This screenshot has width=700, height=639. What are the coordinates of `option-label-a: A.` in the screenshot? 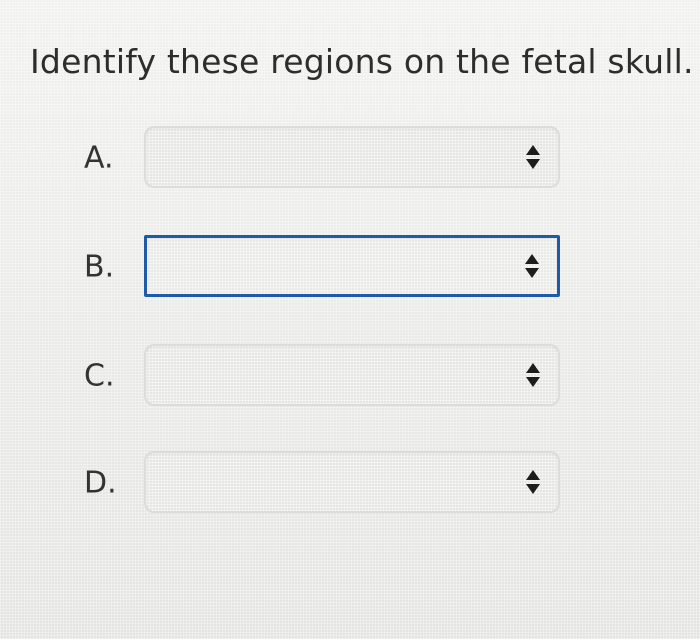 It's located at (99, 158).